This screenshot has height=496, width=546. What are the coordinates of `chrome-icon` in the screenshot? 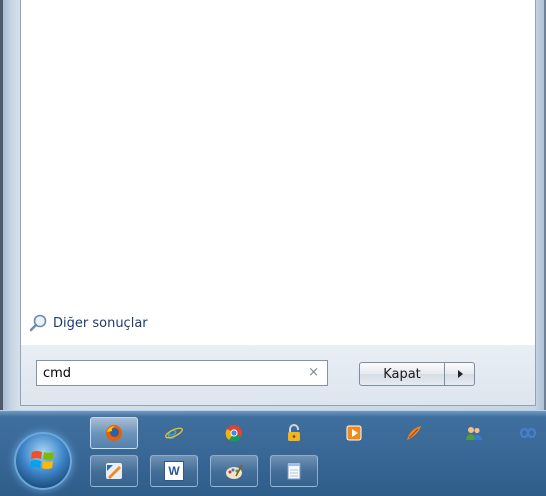 It's located at (233, 433).